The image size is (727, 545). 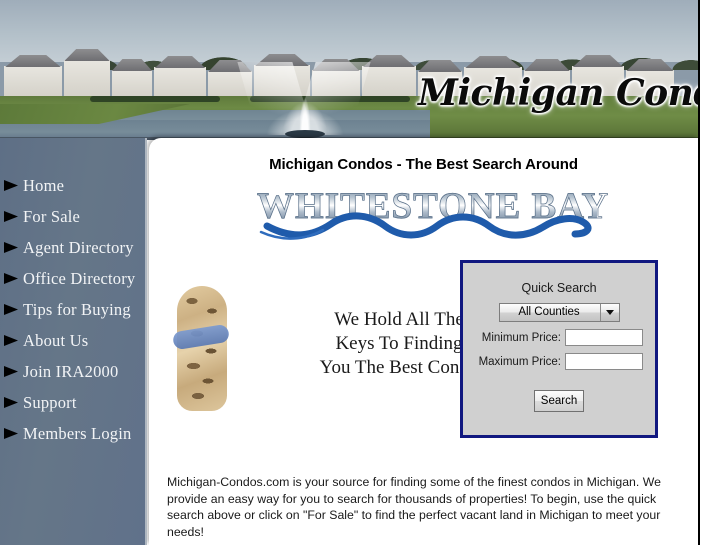 I want to click on fountain-plume, so click(x=305, y=87).